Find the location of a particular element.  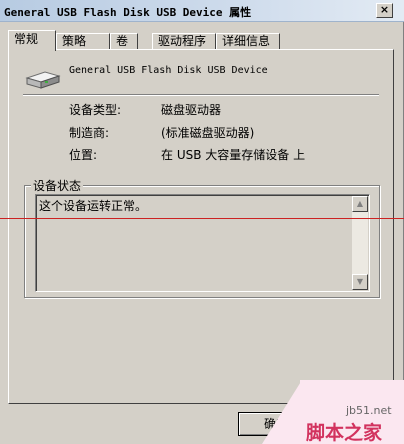

site-watermark: jb51.net 脚本之家 is located at coordinates (333, 412).